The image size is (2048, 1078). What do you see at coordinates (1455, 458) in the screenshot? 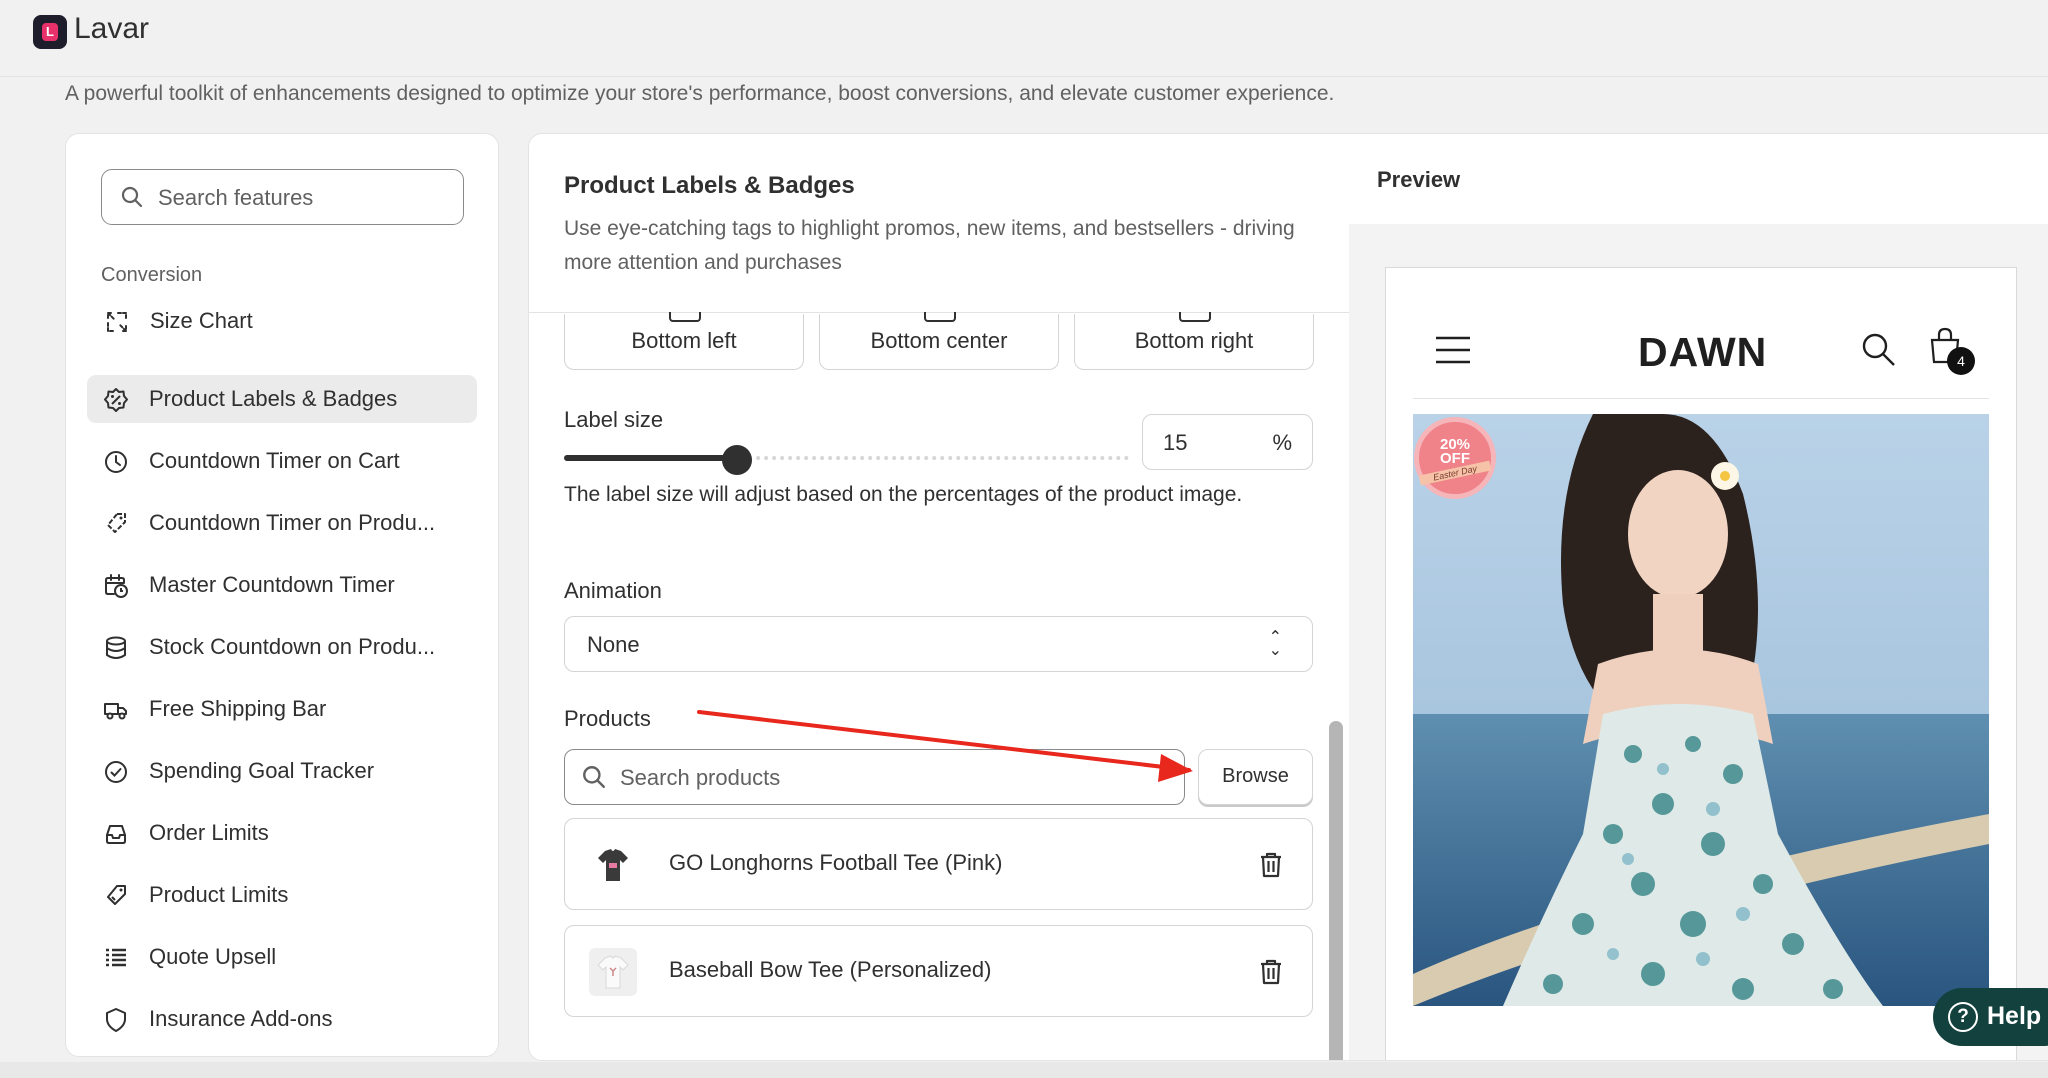
I see `preview-discount-badge: 20% OFF Easter Day` at bounding box center [1455, 458].